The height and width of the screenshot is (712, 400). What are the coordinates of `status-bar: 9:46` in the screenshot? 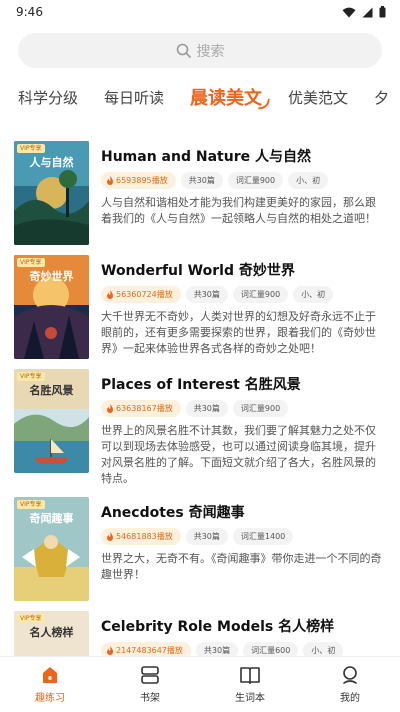 It's located at (200, 12).